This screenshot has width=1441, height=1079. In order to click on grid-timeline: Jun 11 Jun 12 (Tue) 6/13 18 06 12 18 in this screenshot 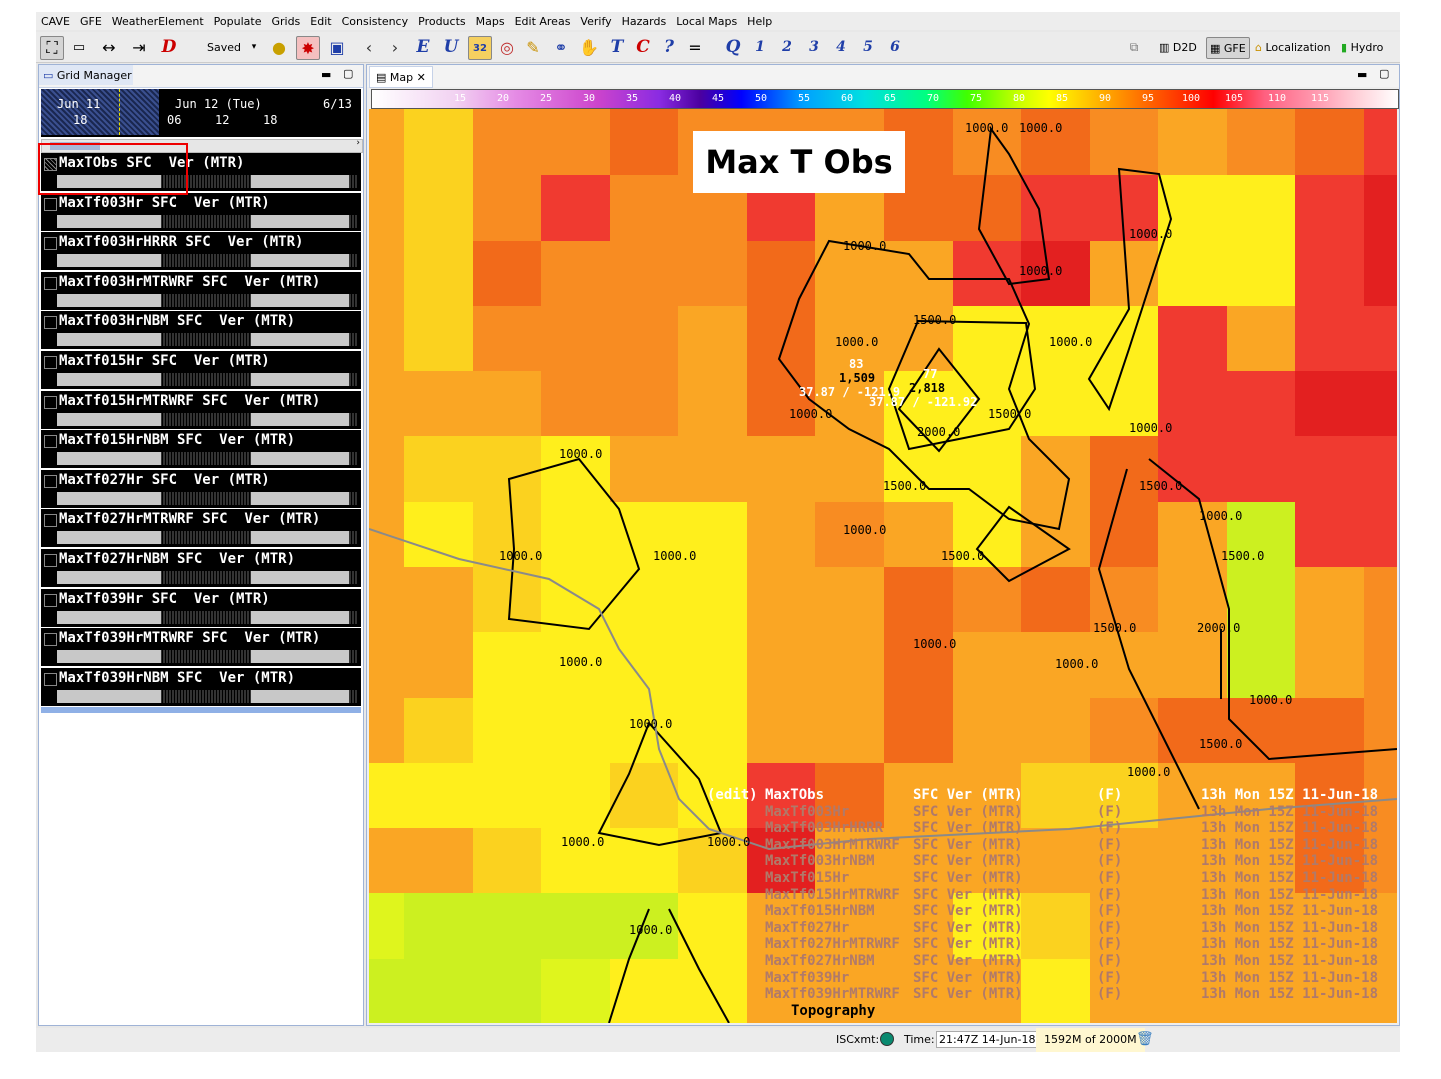, I will do `click(201, 113)`.